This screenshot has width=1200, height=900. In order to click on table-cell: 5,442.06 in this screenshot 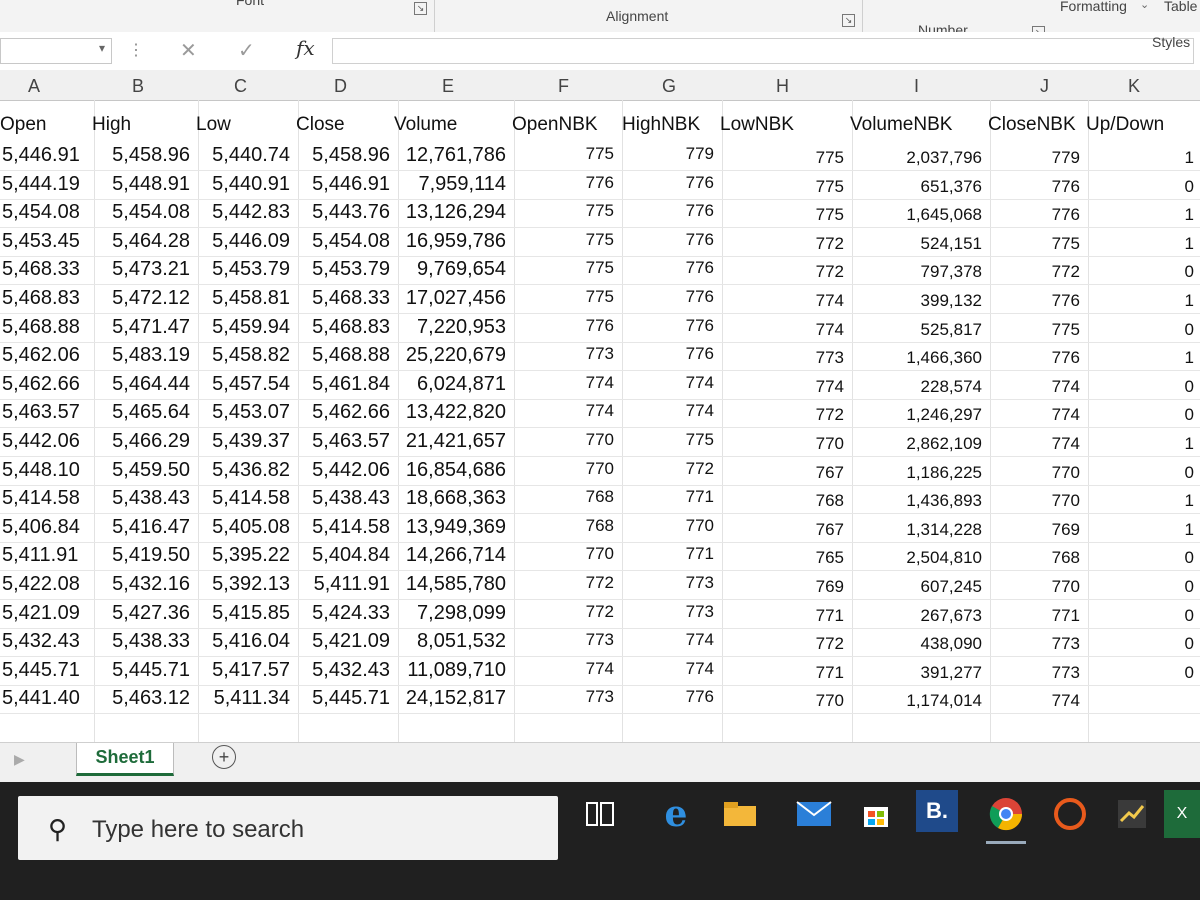, I will do `click(41, 441)`.